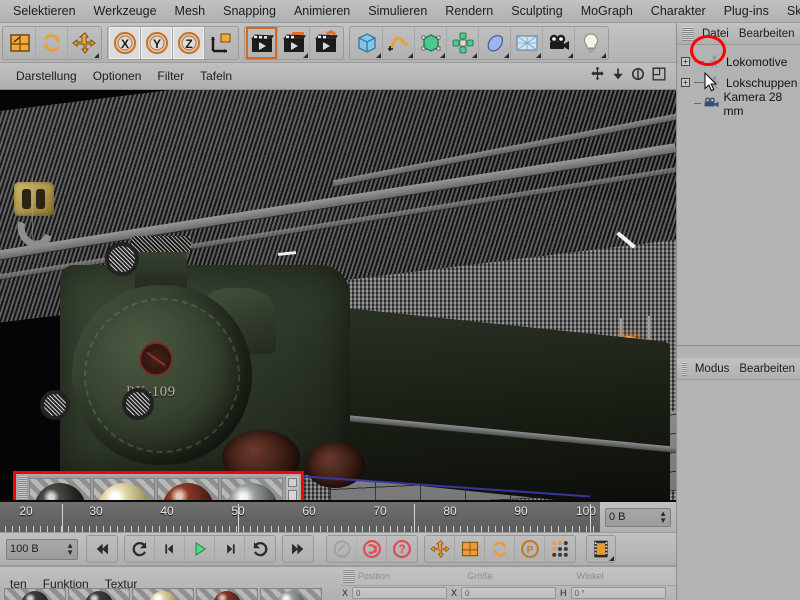 The image size is (800, 600). Describe the element at coordinates (52, 42) in the screenshot. I see `rotate-icon` at that location.